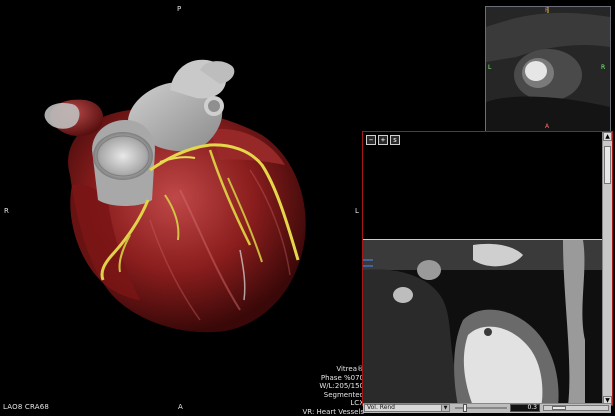 The width and height of the screenshot is (615, 416). What do you see at coordinates (445, 408) in the screenshot?
I see `chevron-down-icon: ▼` at bounding box center [445, 408].